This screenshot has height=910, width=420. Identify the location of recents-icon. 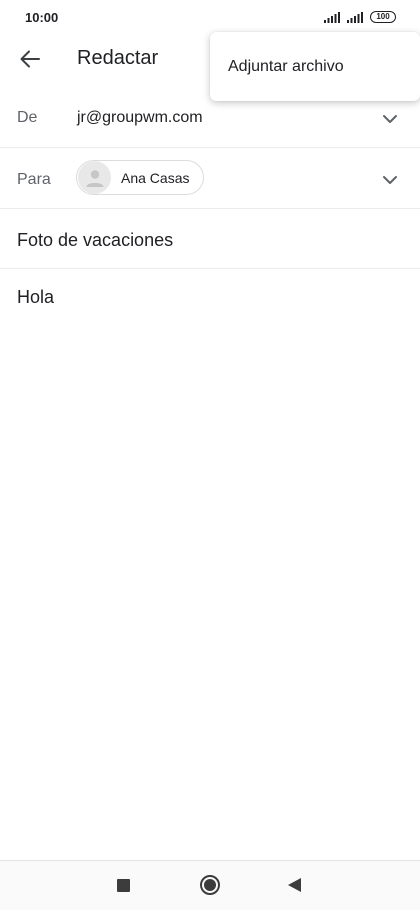
(123, 885).